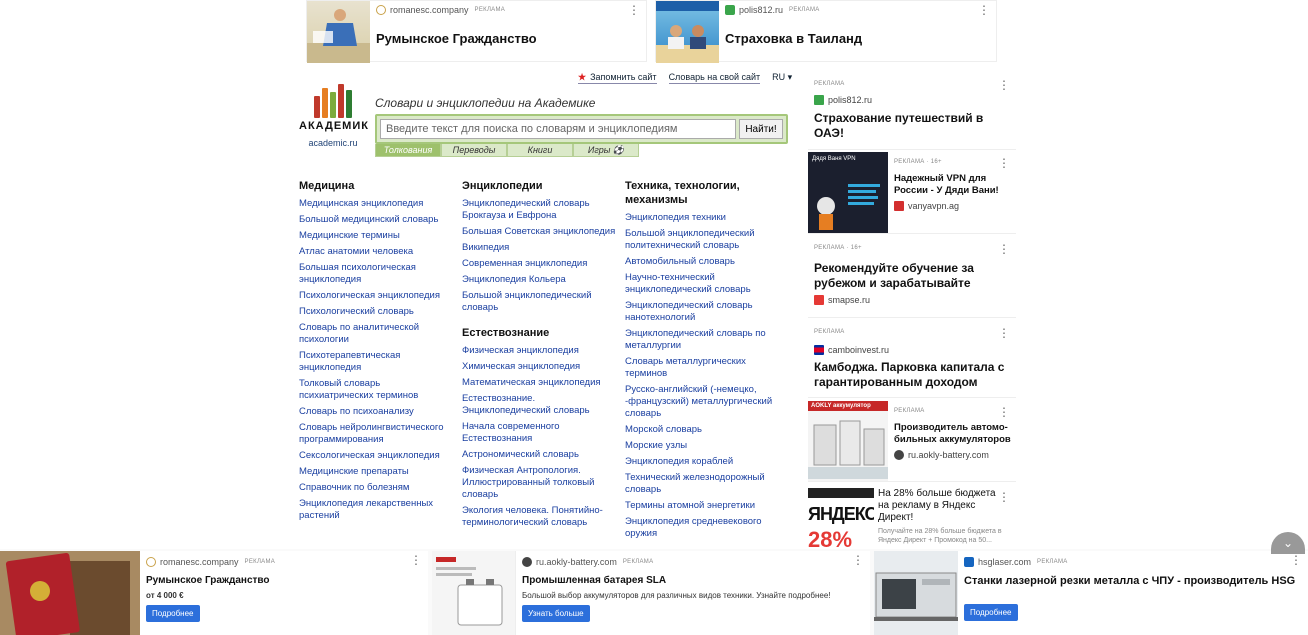 This screenshot has width=1308, height=635. What do you see at coordinates (333, 116) in the screenshot?
I see `site-logo: АКАДЕМИК academic.ru` at bounding box center [333, 116].